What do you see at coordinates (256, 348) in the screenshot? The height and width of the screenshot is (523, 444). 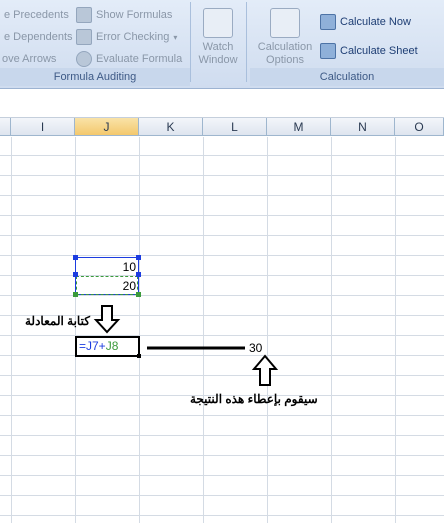 I see `result-value: 30` at bounding box center [256, 348].